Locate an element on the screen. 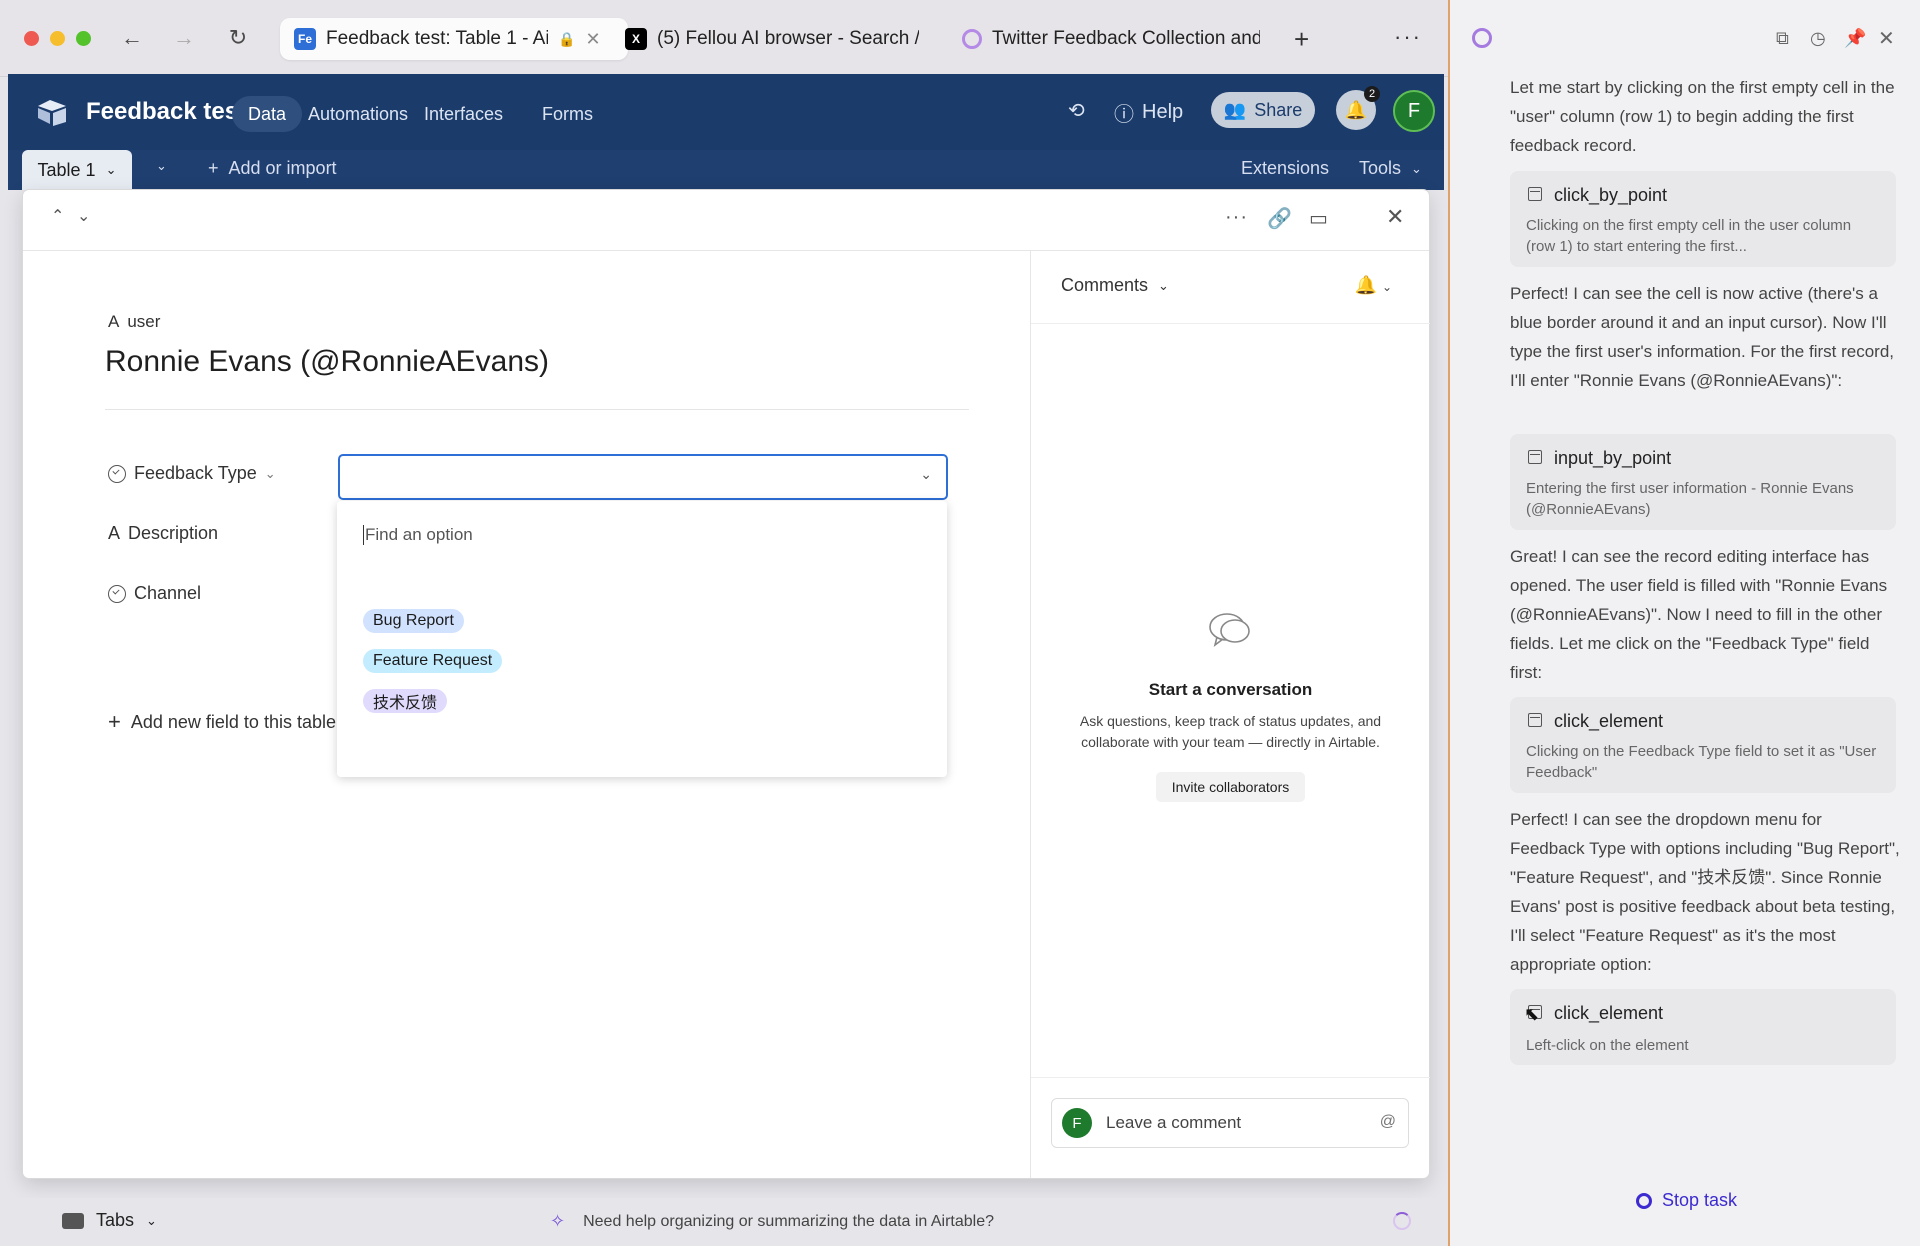  browser-tab-airtable: Fe Feedback test: Table 1 - Air 🔒 ✕ is located at coordinates (454, 39).